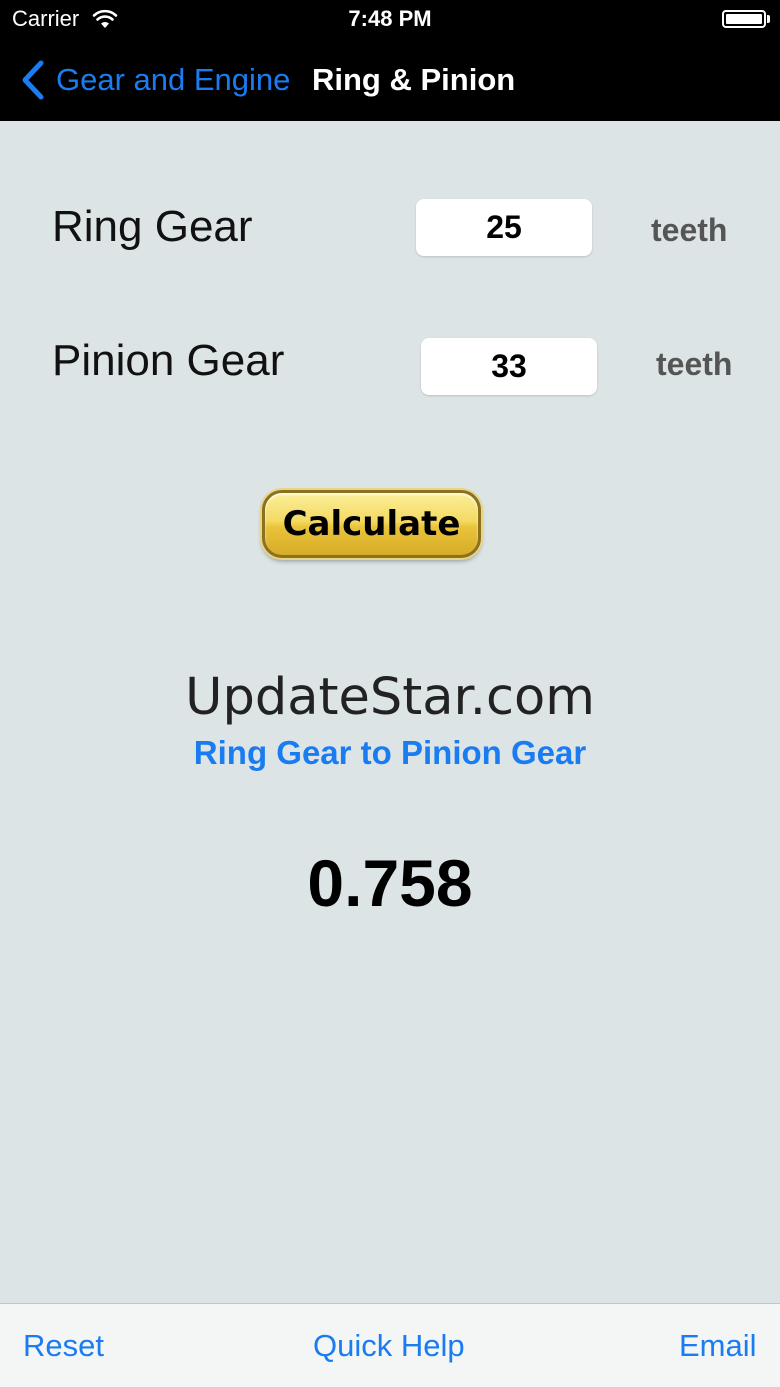 This screenshot has width=780, height=1387. What do you see at coordinates (694, 364) in the screenshot?
I see `pinion-gear-unit: teeth` at bounding box center [694, 364].